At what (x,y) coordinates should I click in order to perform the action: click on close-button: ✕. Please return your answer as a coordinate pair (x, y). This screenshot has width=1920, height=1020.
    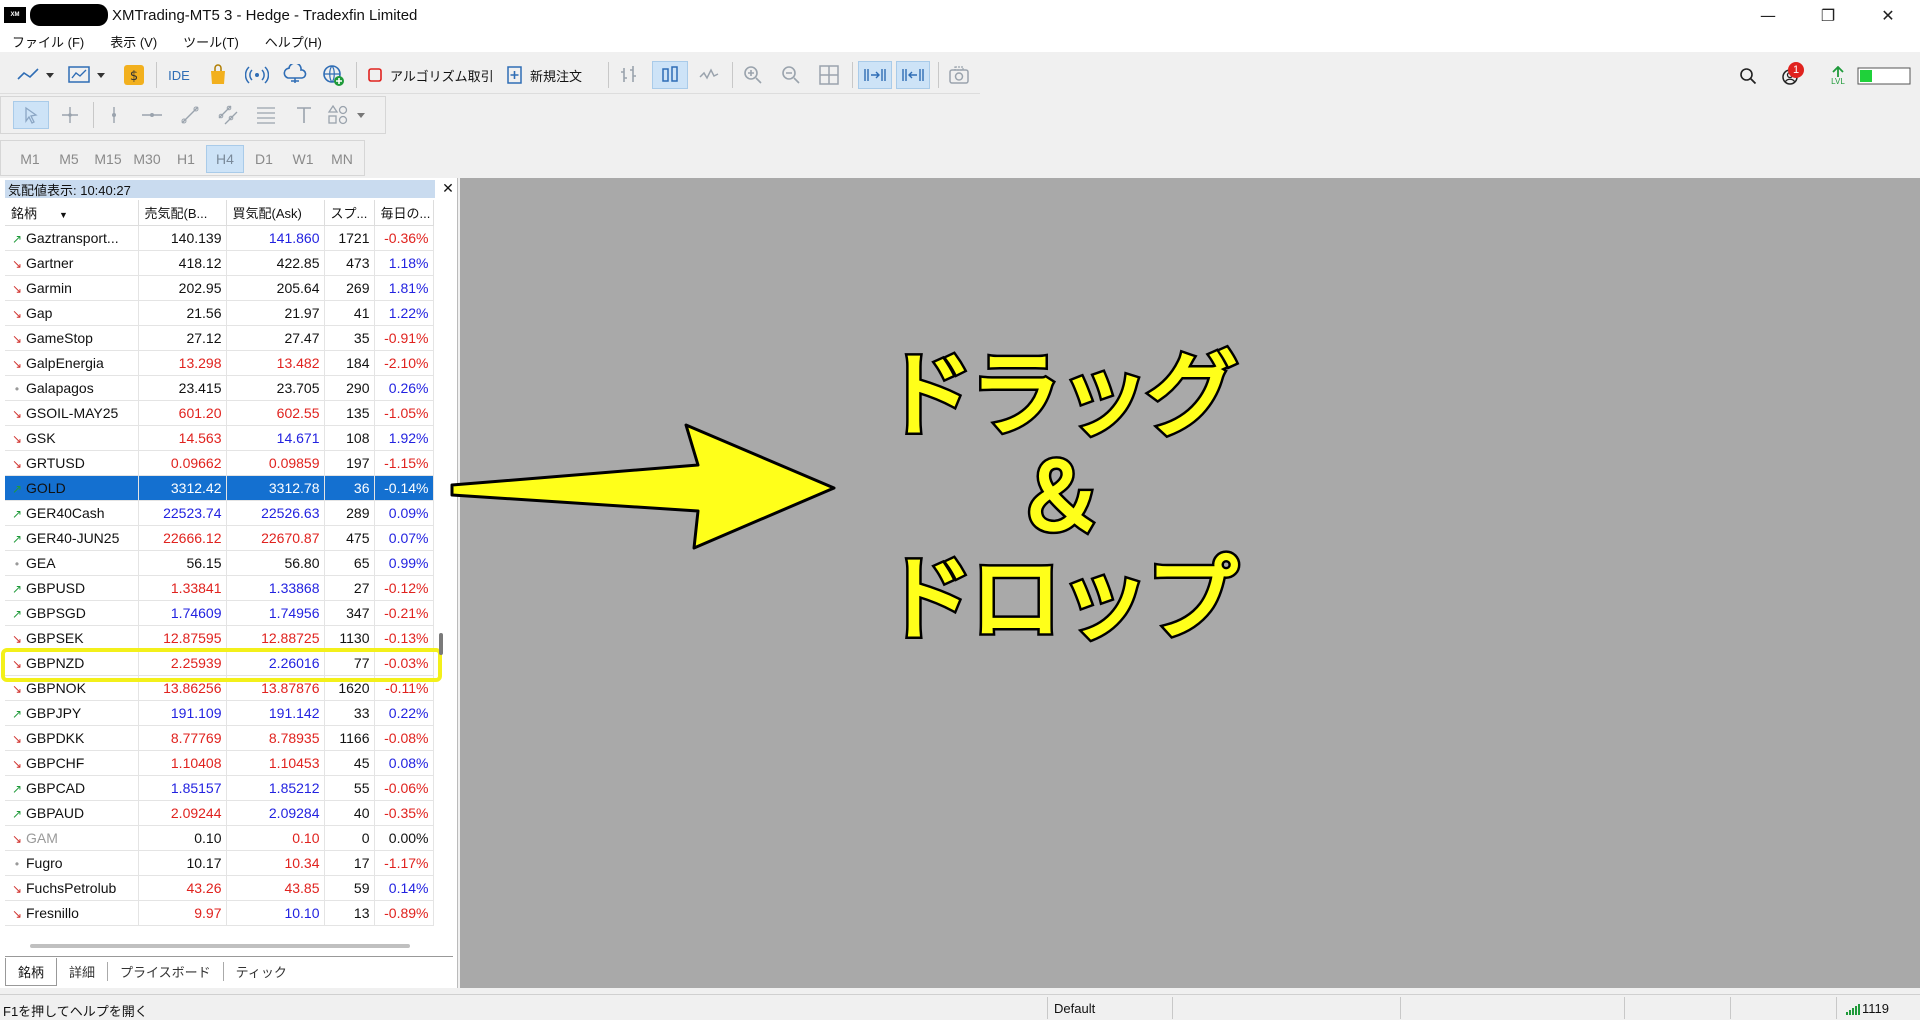
    Looking at the image, I should click on (1888, 15).